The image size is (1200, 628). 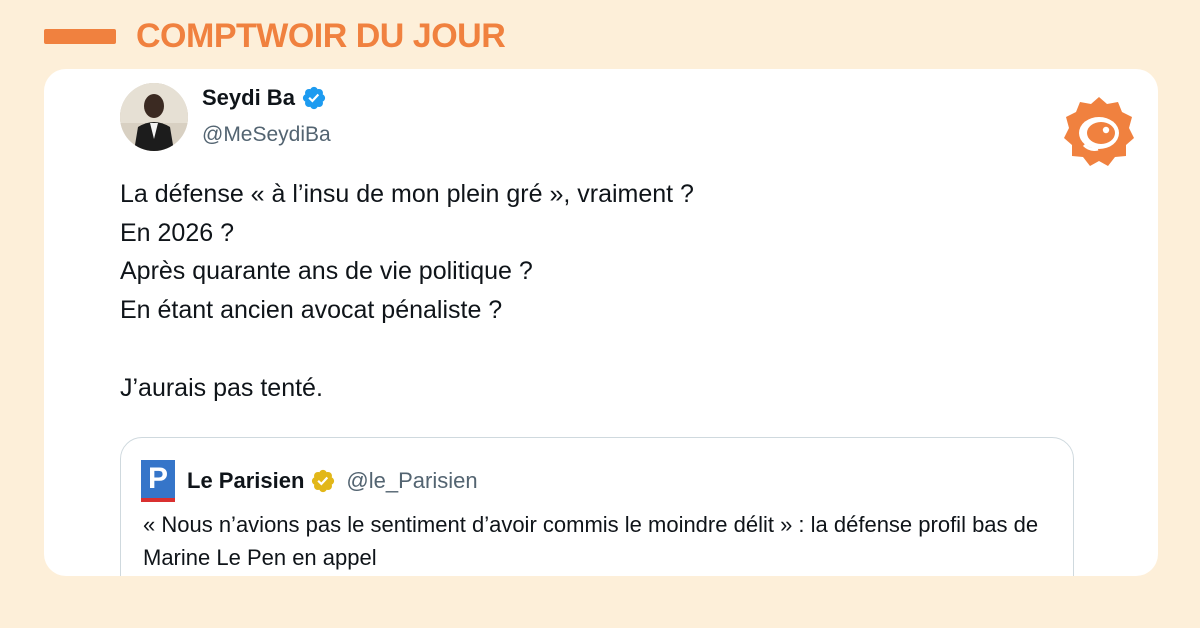 What do you see at coordinates (266, 135) in the screenshot?
I see `author-handle: @MeSeydiBa` at bounding box center [266, 135].